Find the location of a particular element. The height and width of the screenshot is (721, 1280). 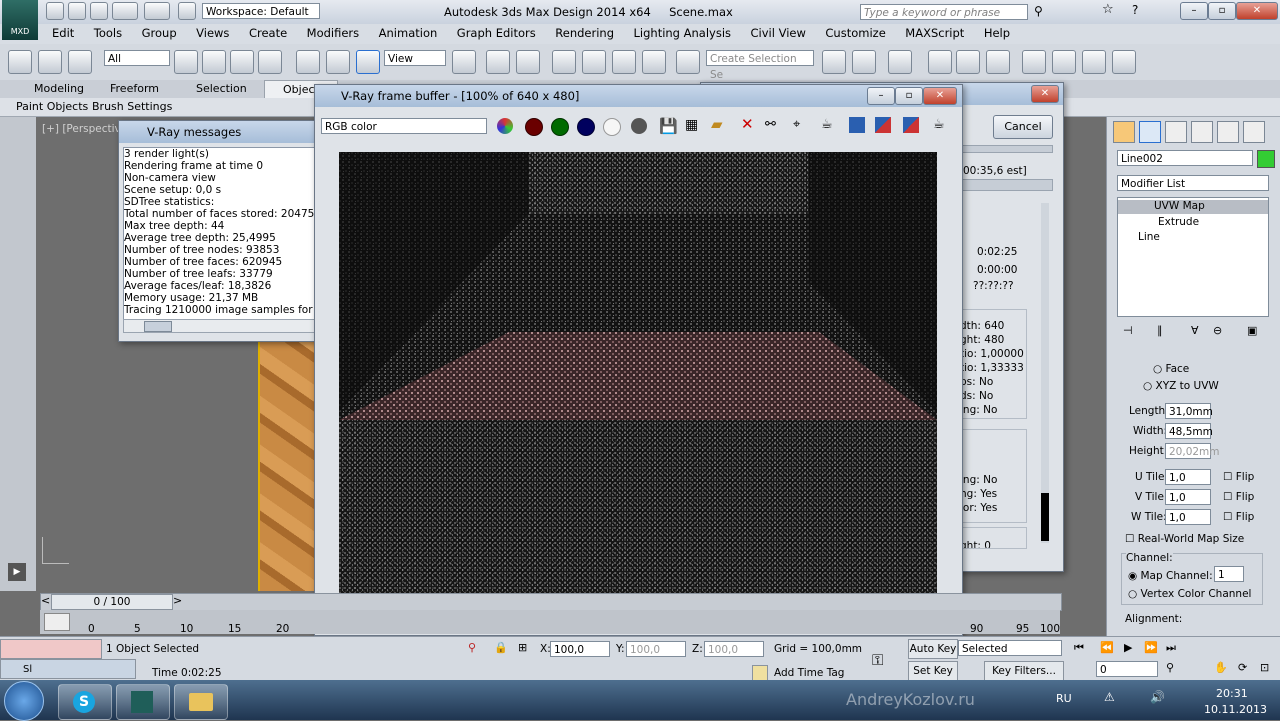

ribbon-brush-settings: Brush Settings is located at coordinates (132, 106).